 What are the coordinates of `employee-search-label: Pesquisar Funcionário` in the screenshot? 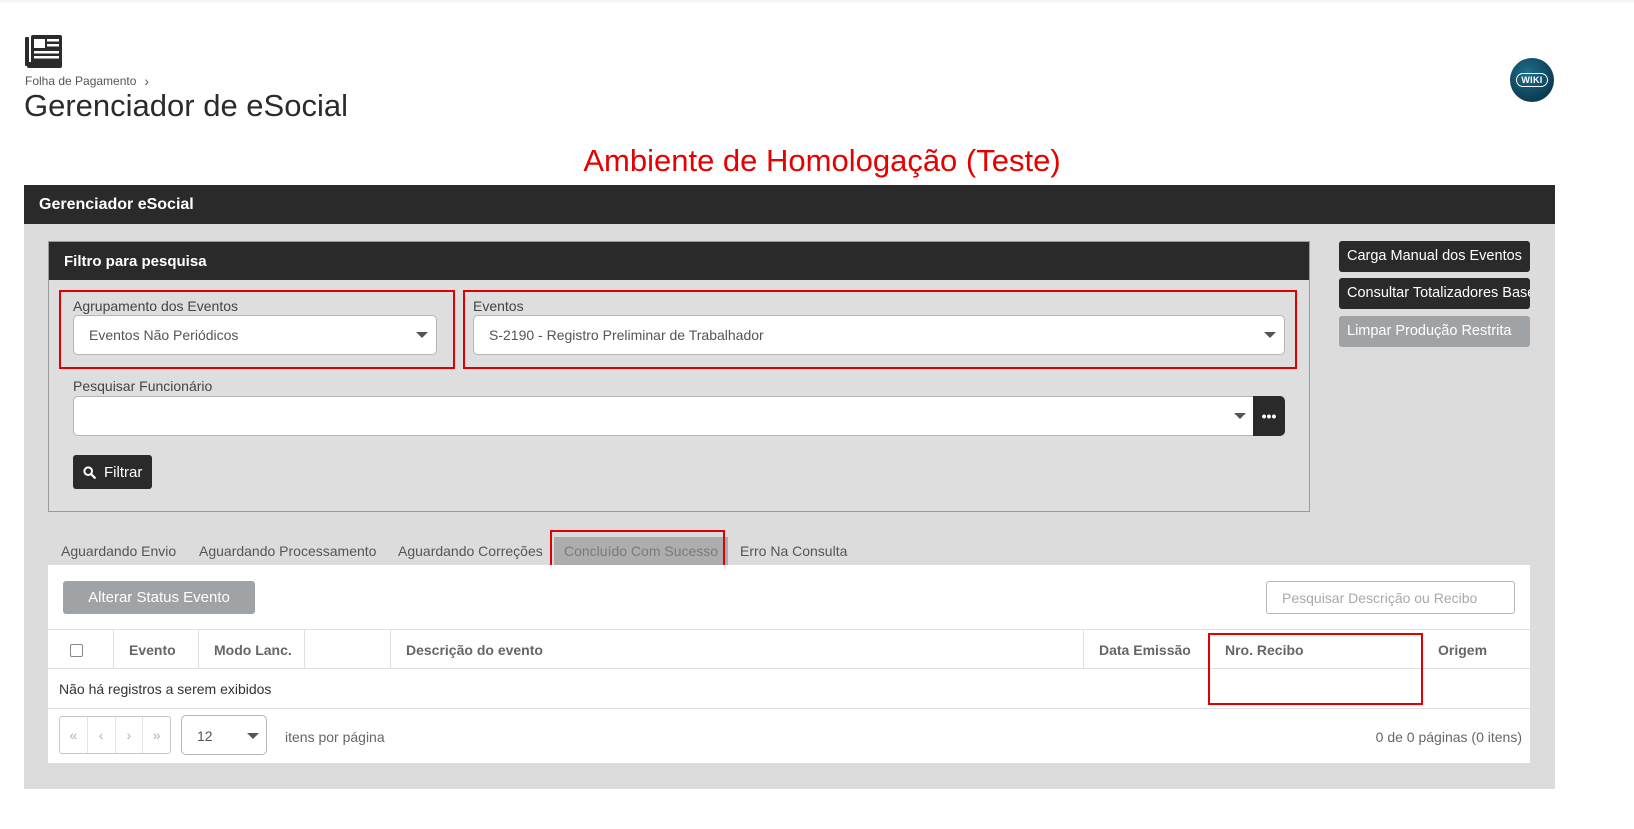 It's located at (143, 386).